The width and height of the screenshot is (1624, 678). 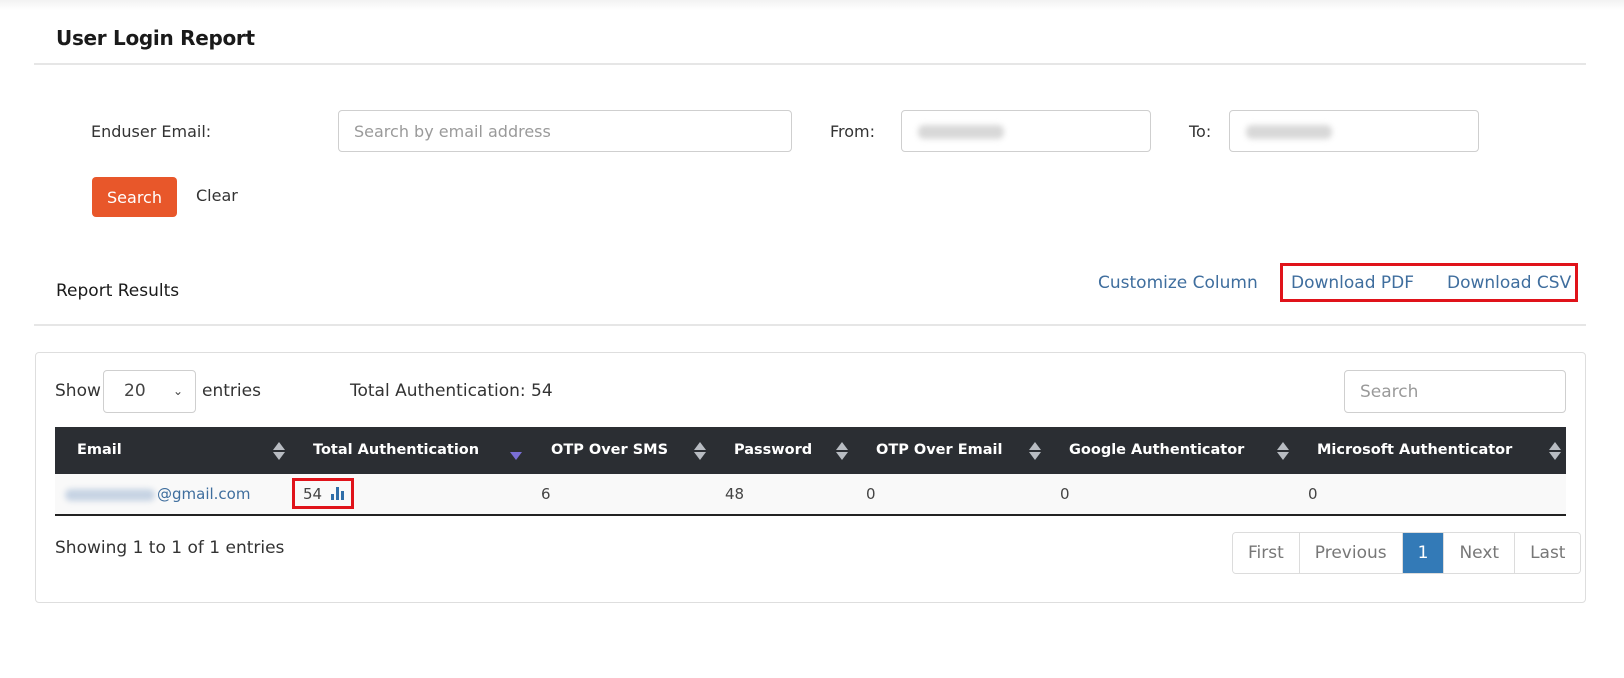 I want to click on enduser-email-label: Enduser Email:, so click(x=151, y=131).